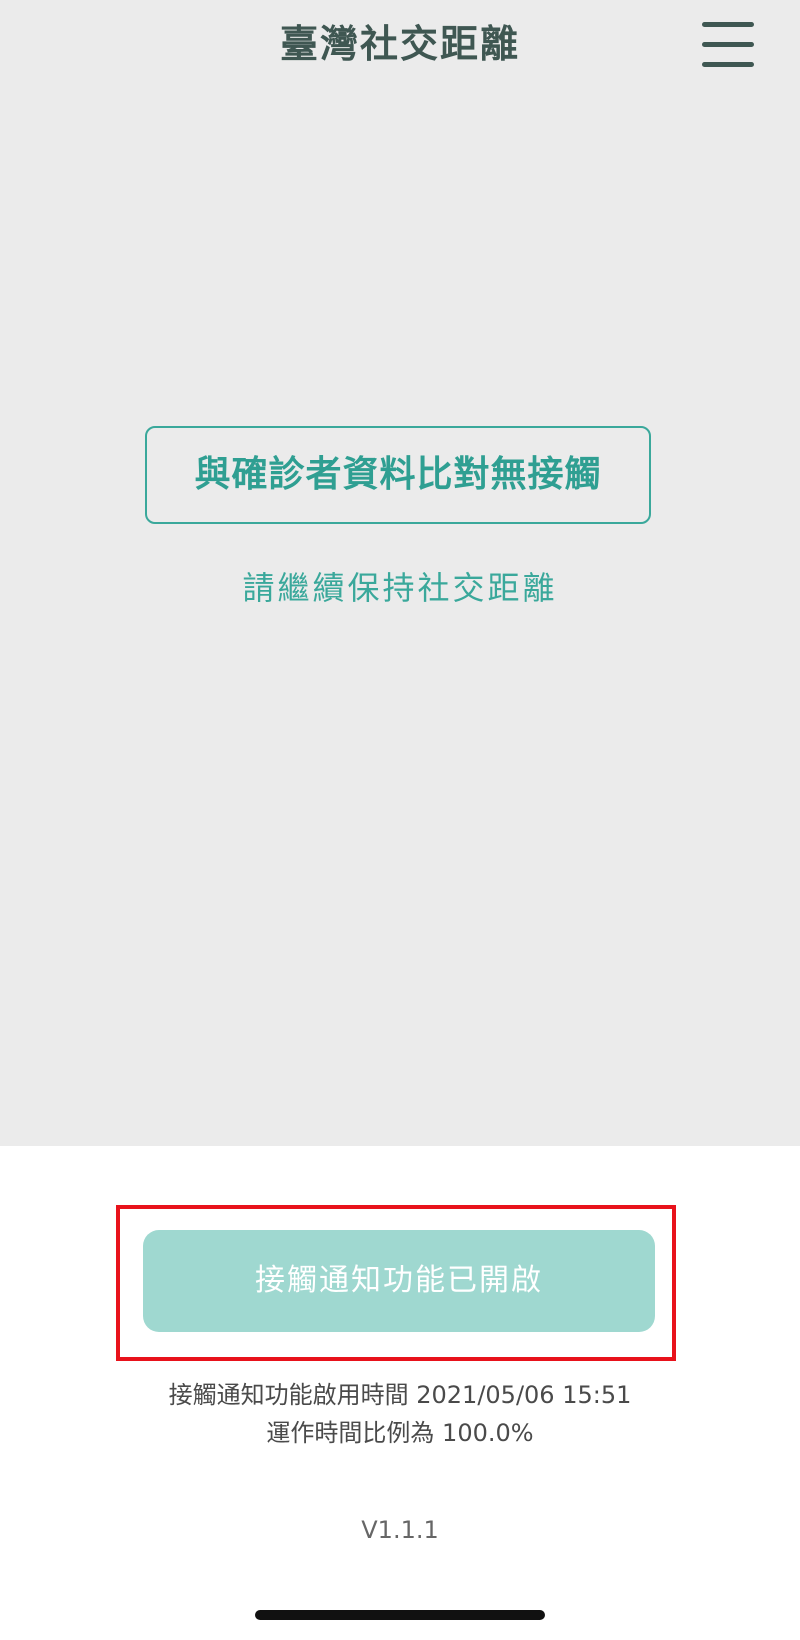 The height and width of the screenshot is (1640, 800). What do you see at coordinates (398, 475) in the screenshot?
I see `contact-status-result: 與確診者資料比對無接觸` at bounding box center [398, 475].